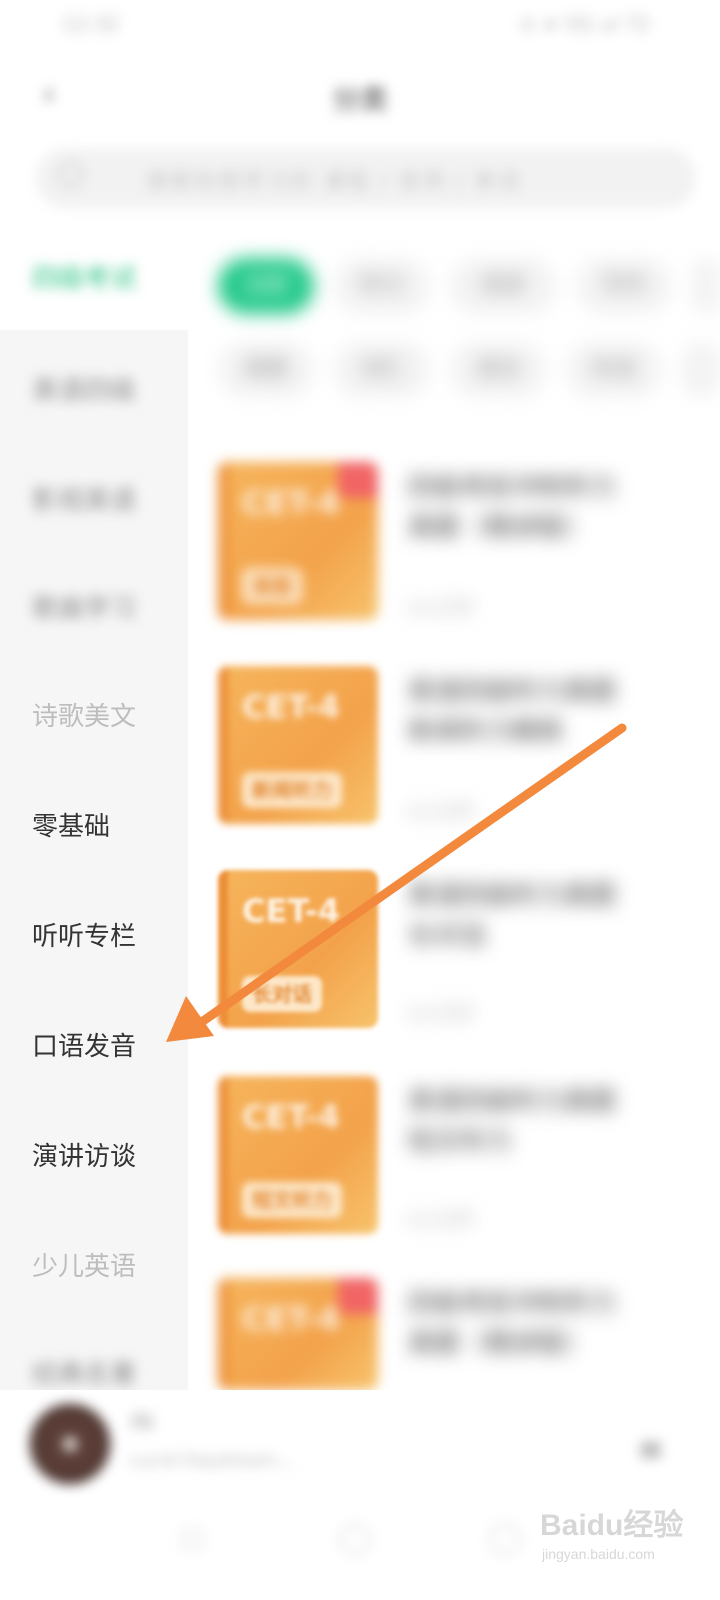 This screenshot has width=720, height=1600. I want to click on chip-listen-speak: 听说, so click(614, 370).